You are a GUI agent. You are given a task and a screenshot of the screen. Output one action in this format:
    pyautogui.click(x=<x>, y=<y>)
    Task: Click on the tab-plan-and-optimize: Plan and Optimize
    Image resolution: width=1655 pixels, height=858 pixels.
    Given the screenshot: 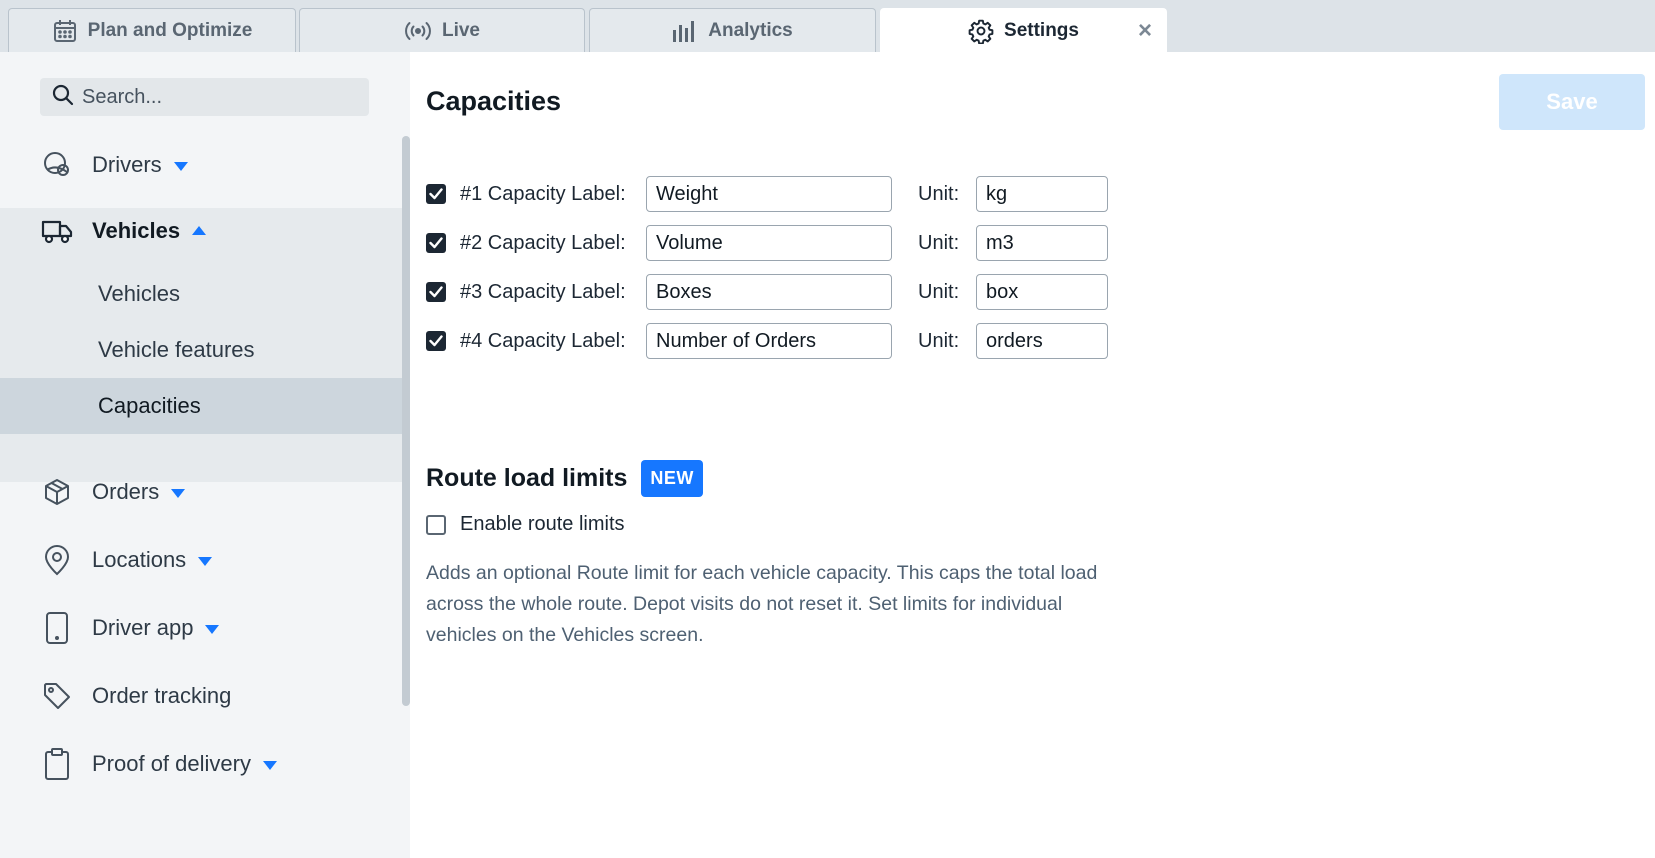 What is the action you would take?
    pyautogui.click(x=152, y=30)
    